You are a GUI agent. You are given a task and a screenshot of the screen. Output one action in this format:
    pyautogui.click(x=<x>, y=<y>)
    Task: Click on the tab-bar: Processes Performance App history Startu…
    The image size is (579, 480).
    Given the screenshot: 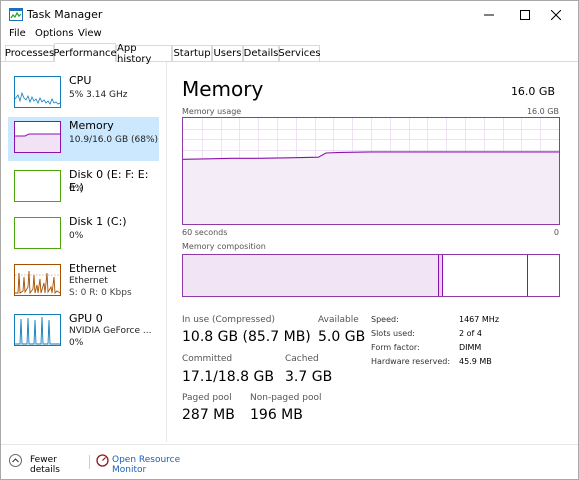 What is the action you would take?
    pyautogui.click(x=289, y=54)
    